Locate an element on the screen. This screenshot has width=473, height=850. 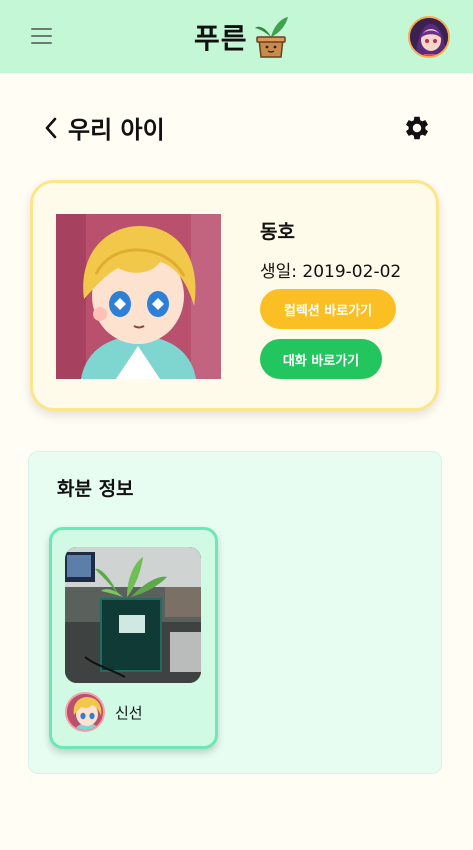
child-portrait-icon is located at coordinates (138, 296).